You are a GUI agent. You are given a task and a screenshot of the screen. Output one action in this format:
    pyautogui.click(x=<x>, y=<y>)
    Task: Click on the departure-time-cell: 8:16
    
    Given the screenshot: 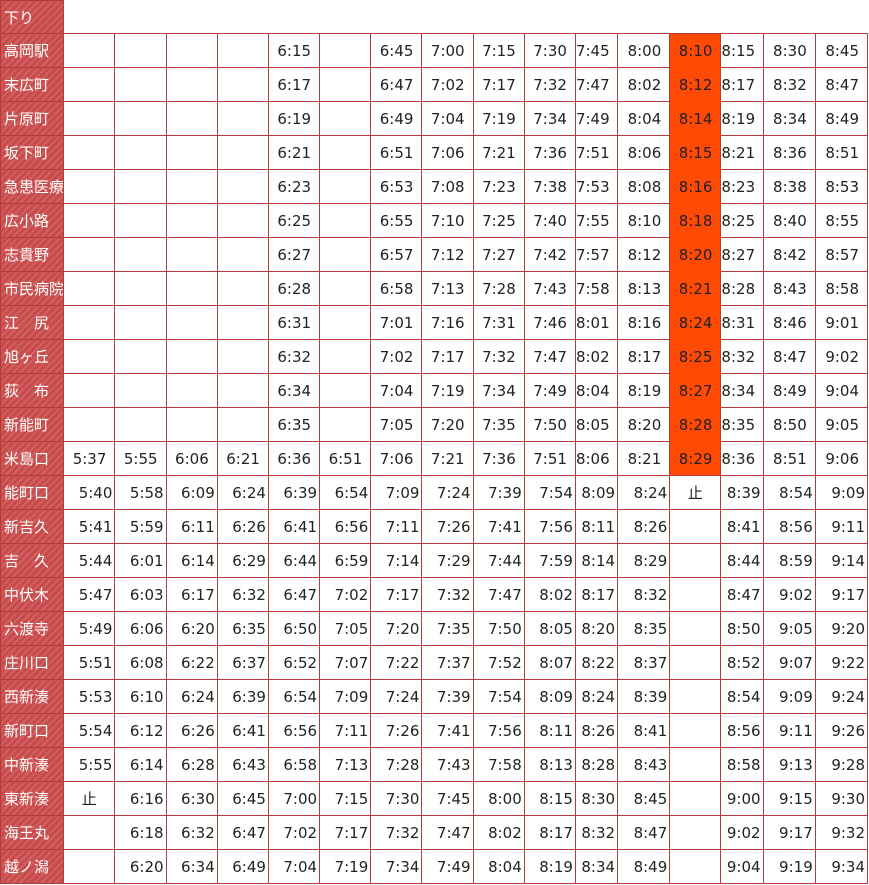 What is the action you would take?
    pyautogui.click(x=695, y=186)
    